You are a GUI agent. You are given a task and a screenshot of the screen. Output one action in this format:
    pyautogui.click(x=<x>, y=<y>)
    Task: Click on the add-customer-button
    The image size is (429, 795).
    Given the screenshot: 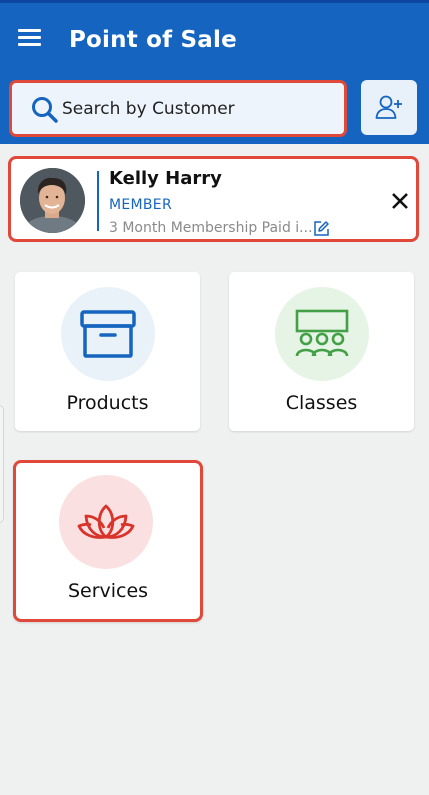 What is the action you would take?
    pyautogui.click(x=389, y=107)
    